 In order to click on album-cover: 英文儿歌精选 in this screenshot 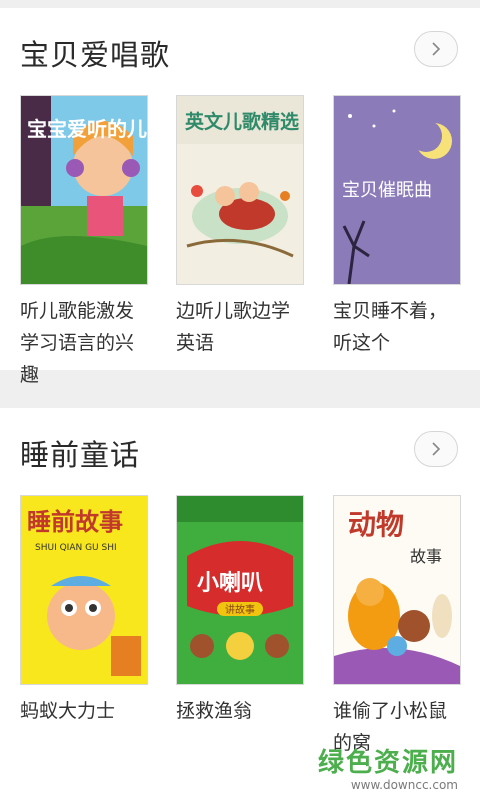, I will do `click(240, 190)`.